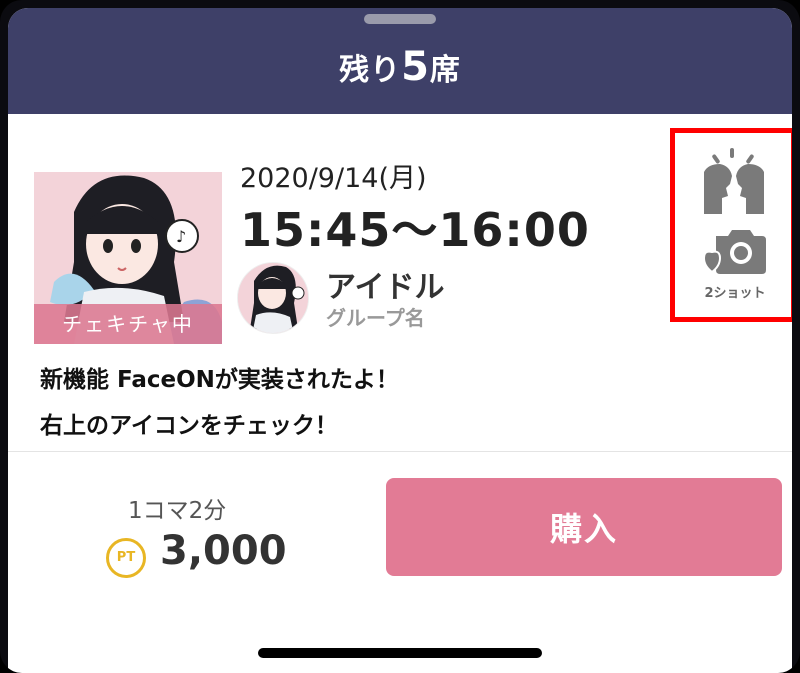 The image size is (800, 673). I want to click on event-date: 2020/9/14(月), so click(333, 178).